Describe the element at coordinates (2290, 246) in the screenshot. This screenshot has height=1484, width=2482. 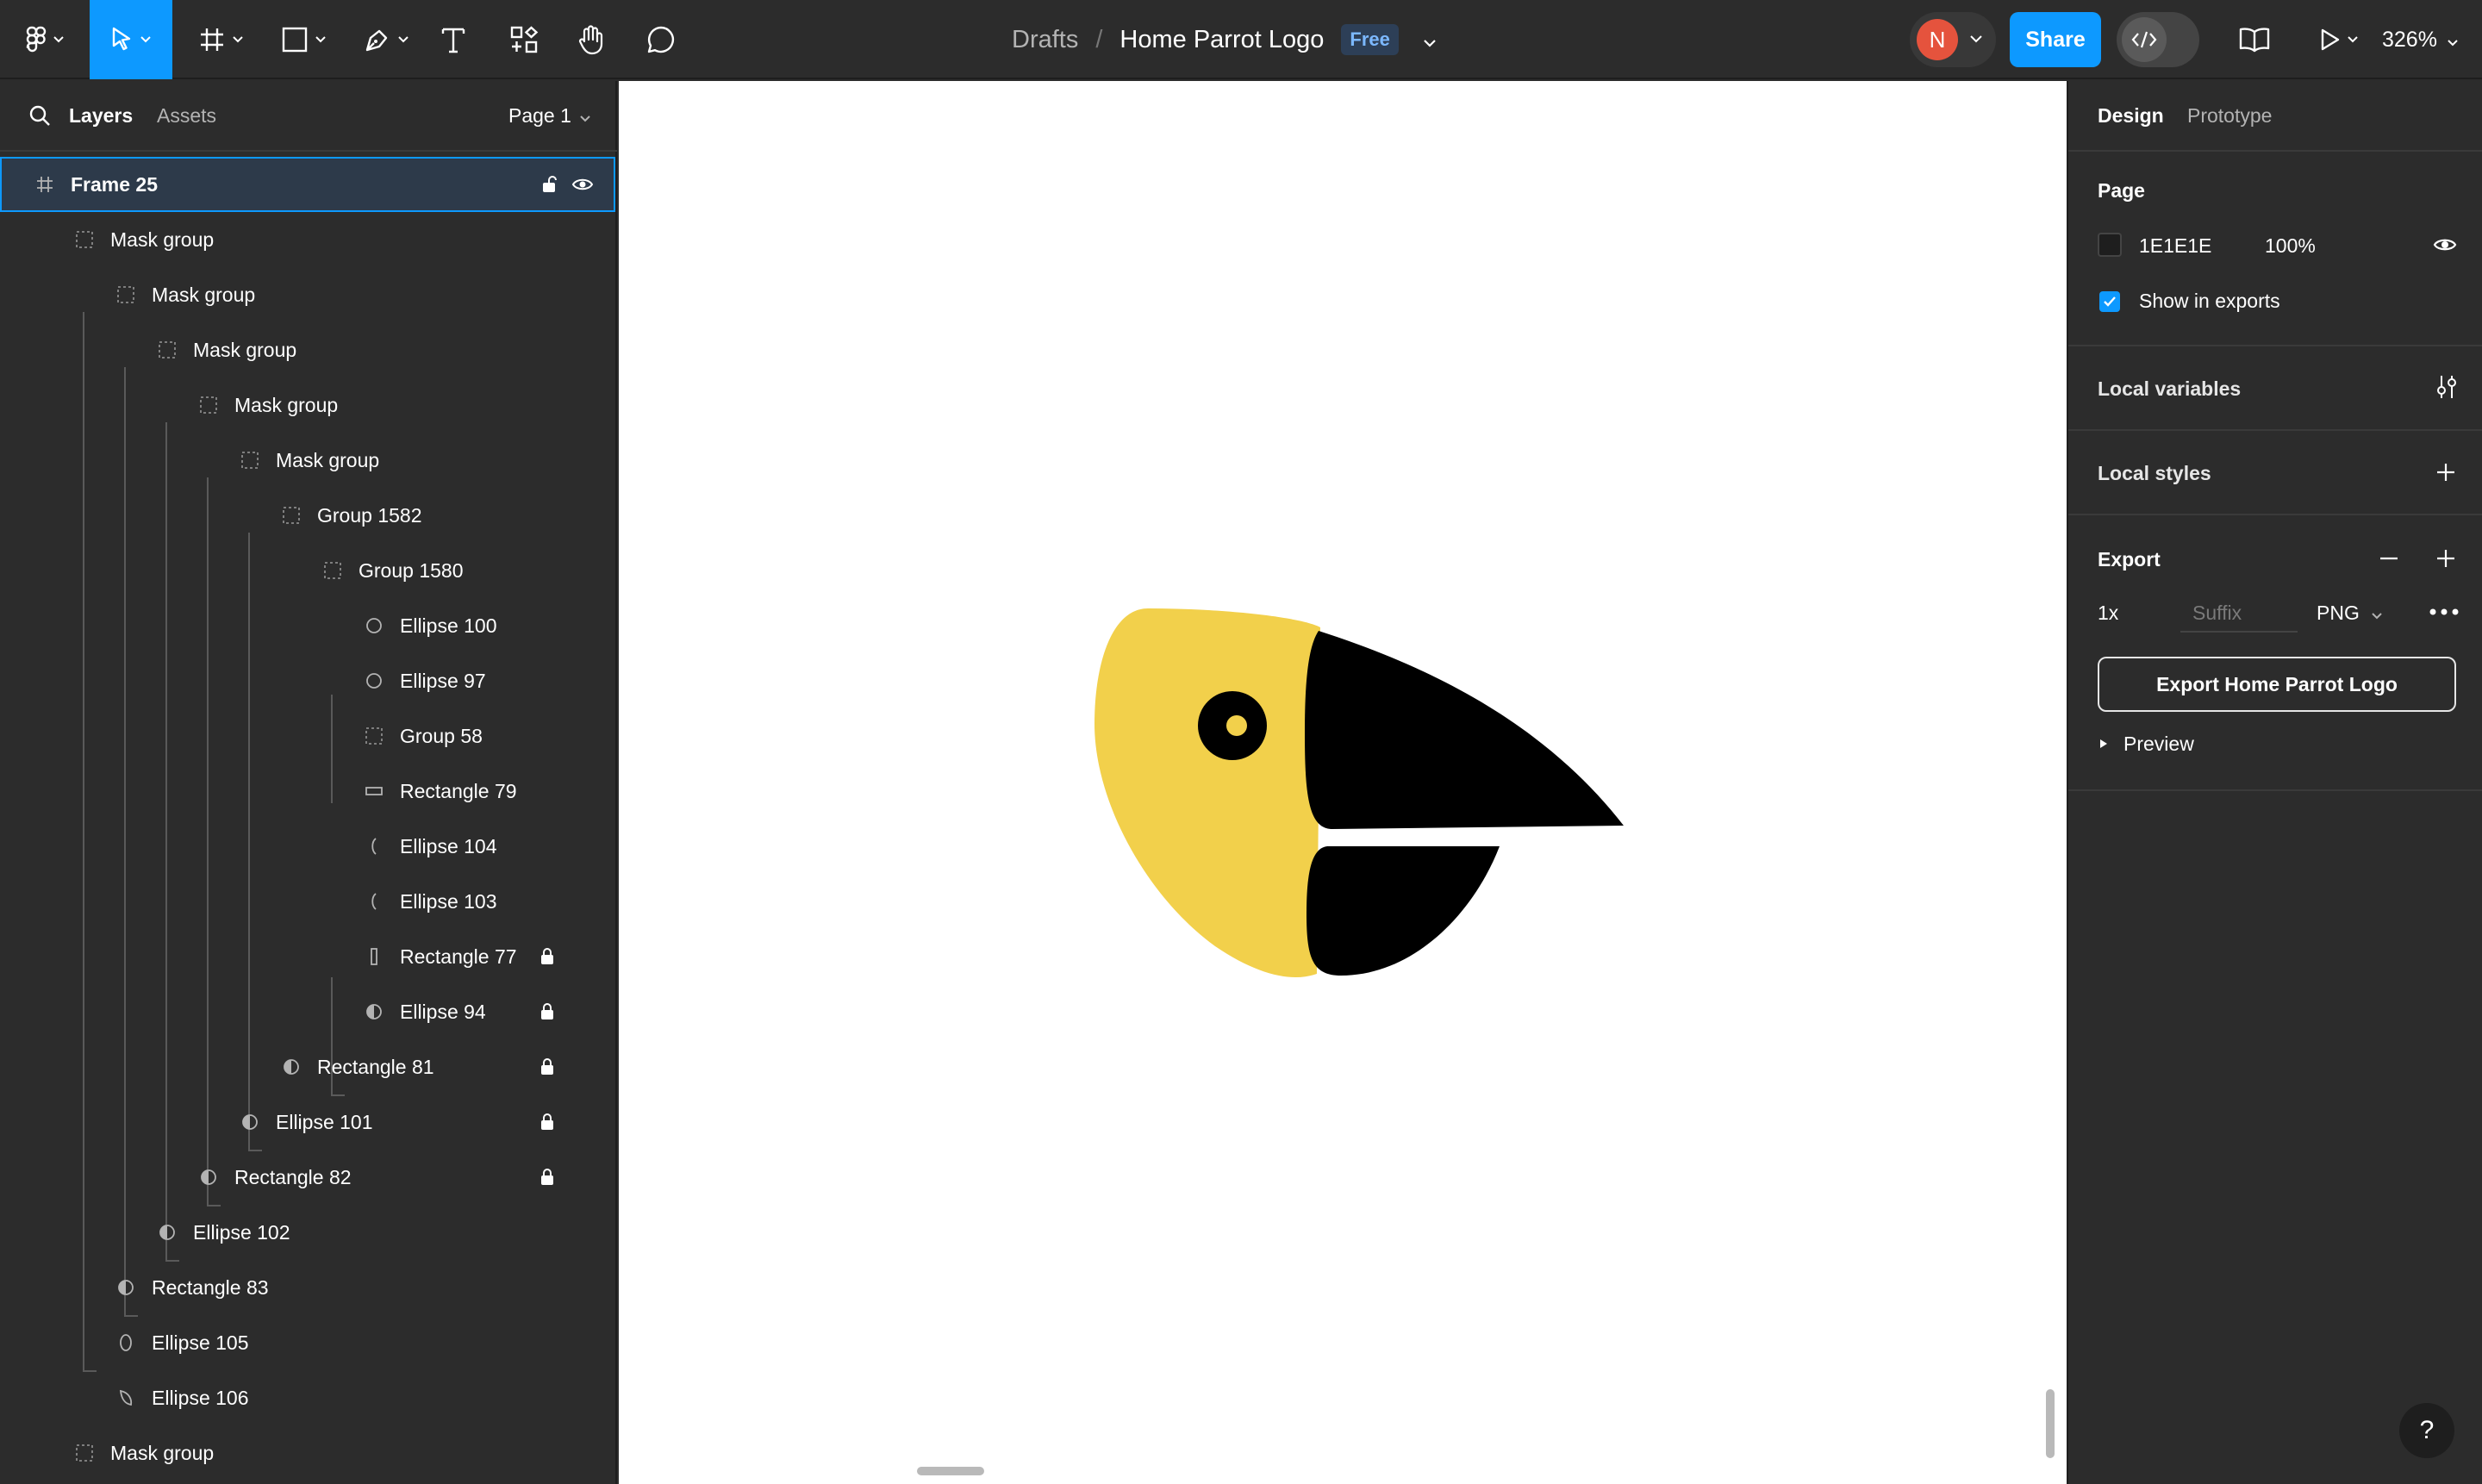
I see `page-color-opacity: 100%` at that location.